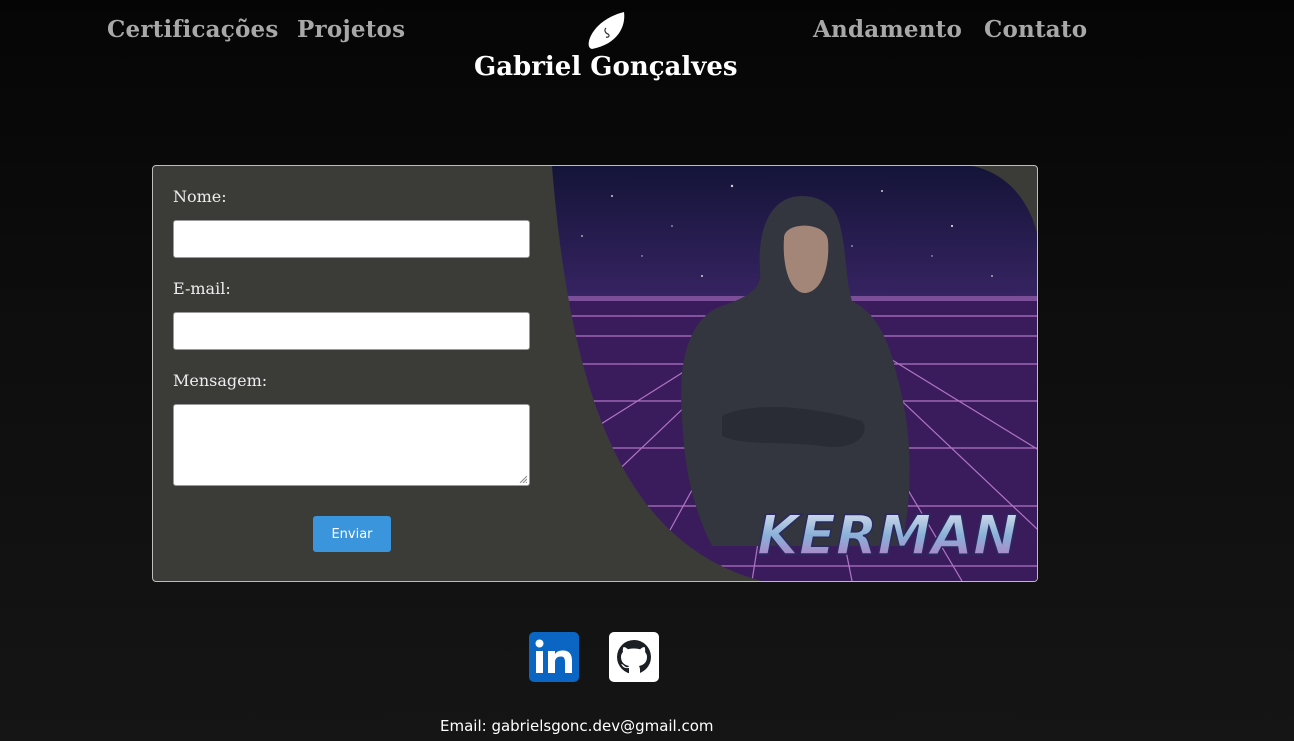  Describe the element at coordinates (351, 445) in the screenshot. I see `message-textarea` at that location.